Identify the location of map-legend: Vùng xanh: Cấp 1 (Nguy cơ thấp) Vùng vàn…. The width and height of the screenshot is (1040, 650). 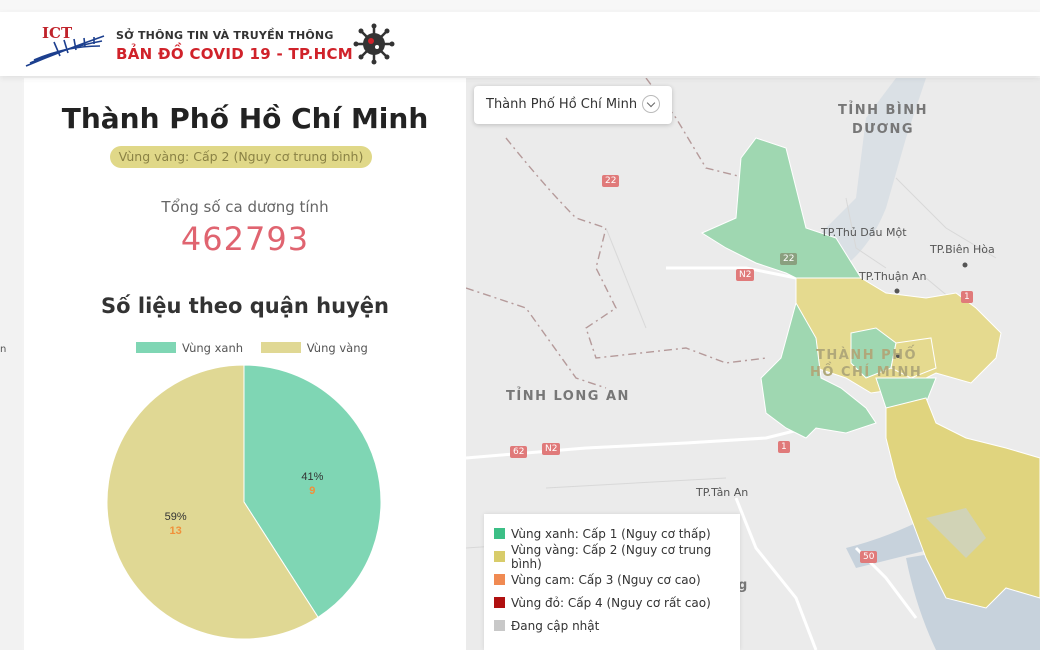
(612, 582).